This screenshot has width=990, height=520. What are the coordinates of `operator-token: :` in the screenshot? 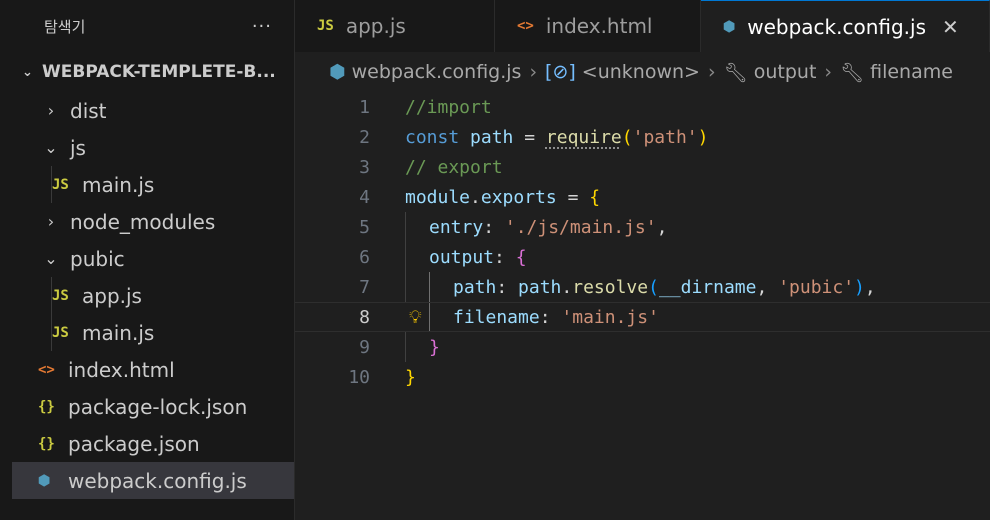 It's located at (550, 317).